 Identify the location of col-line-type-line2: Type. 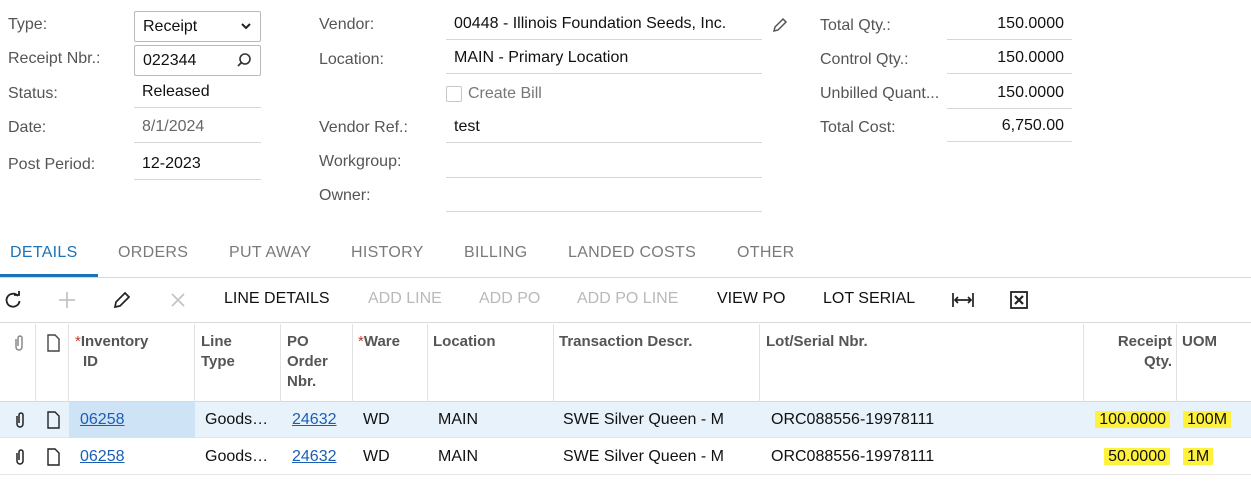
(218, 361).